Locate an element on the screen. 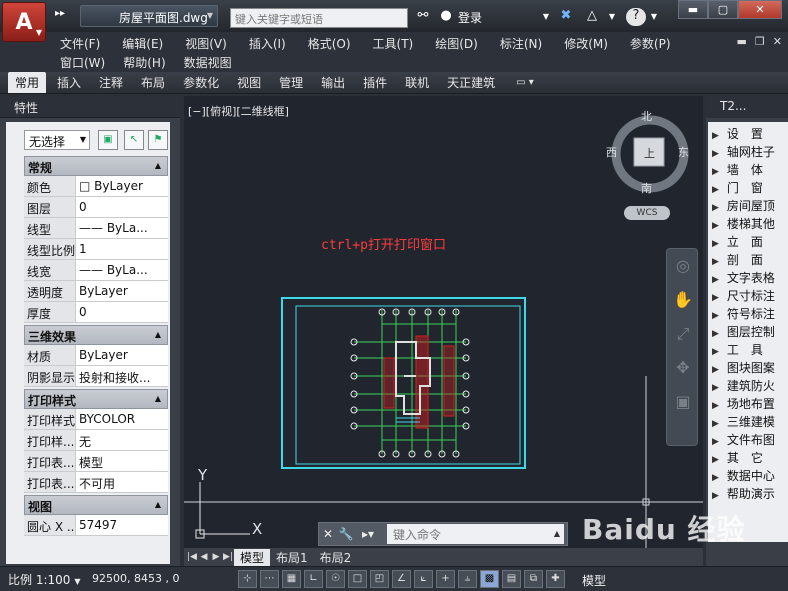  minimize-button: ▬ is located at coordinates (693, 9).